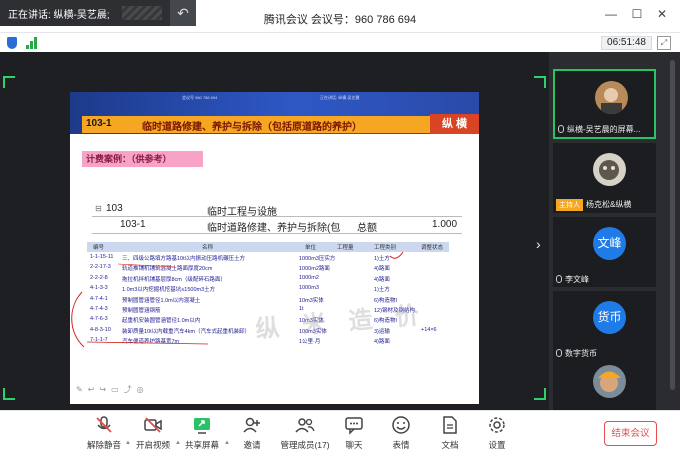 This screenshot has height=458, width=680. I want to click on scrollbar, so click(672, 231).